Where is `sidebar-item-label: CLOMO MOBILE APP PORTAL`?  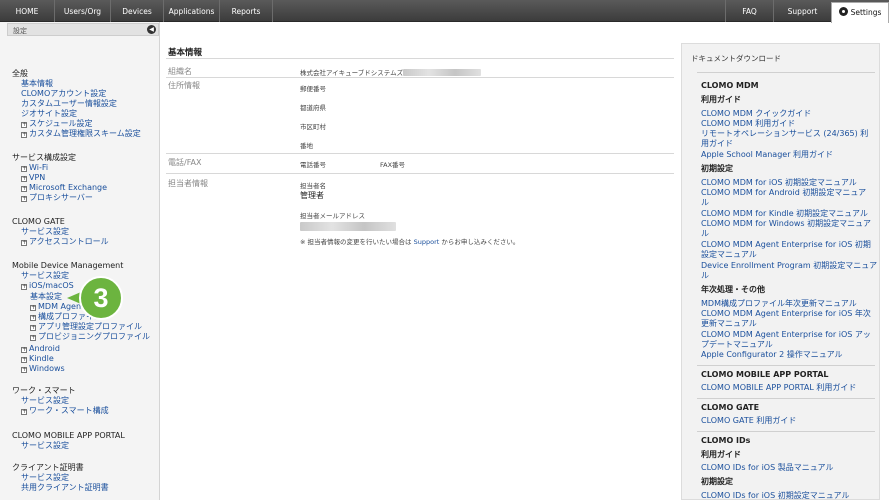 sidebar-item-label: CLOMO MOBILE APP PORTAL is located at coordinates (68, 435).